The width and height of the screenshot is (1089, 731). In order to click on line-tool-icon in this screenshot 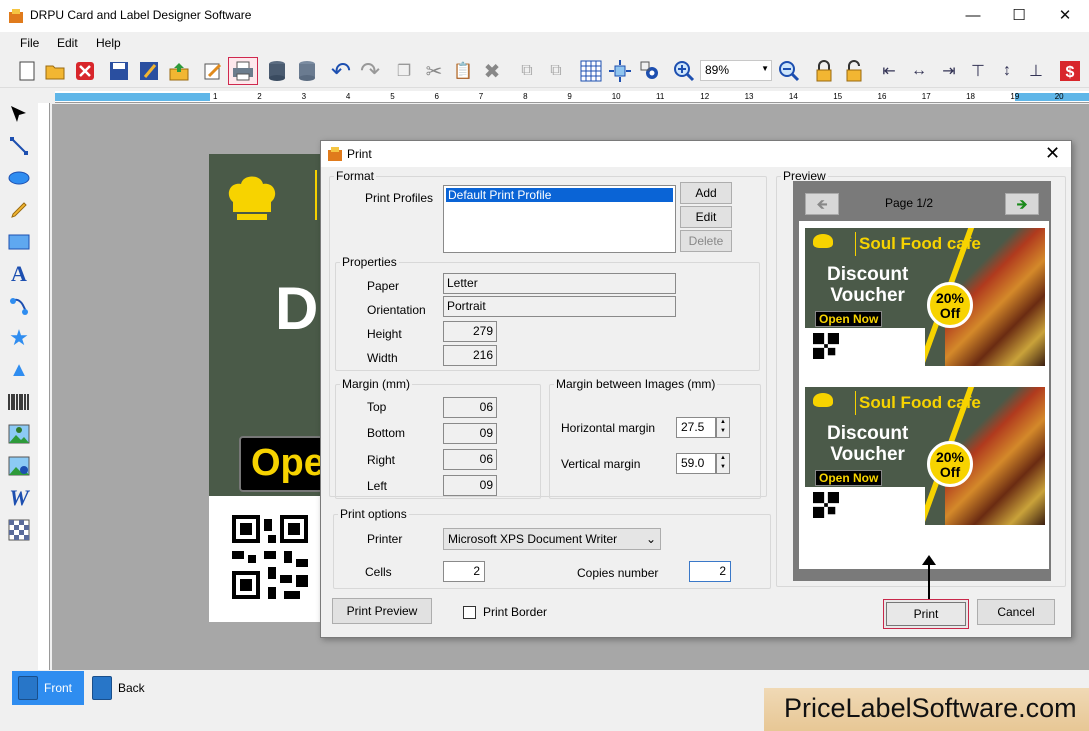, I will do `click(19, 146)`.